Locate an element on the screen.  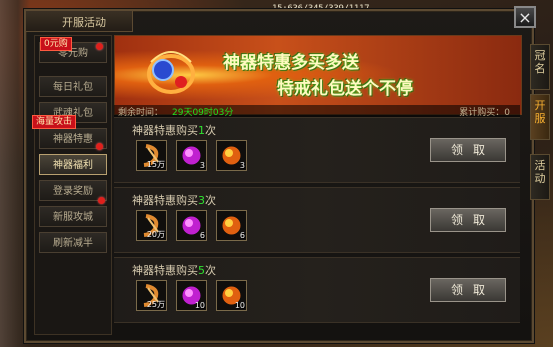
panel-title: 开服活动 is located at coordinates (84, 22).